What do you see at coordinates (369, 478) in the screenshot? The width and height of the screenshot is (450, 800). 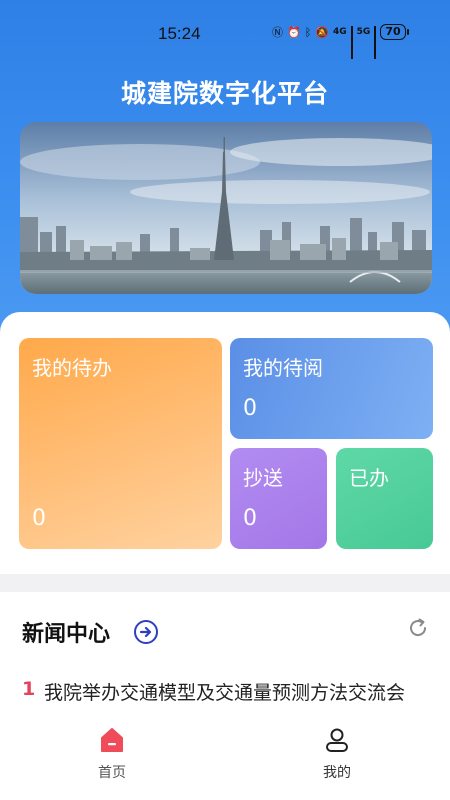 I see `done-label: 已办` at bounding box center [369, 478].